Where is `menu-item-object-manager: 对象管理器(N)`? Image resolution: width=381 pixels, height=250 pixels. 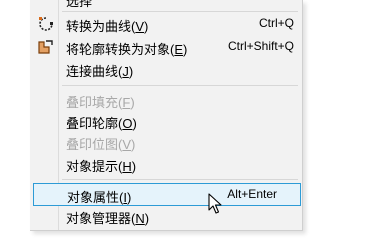 menu-item-object-manager: 对象管理器(N) is located at coordinates (167, 216).